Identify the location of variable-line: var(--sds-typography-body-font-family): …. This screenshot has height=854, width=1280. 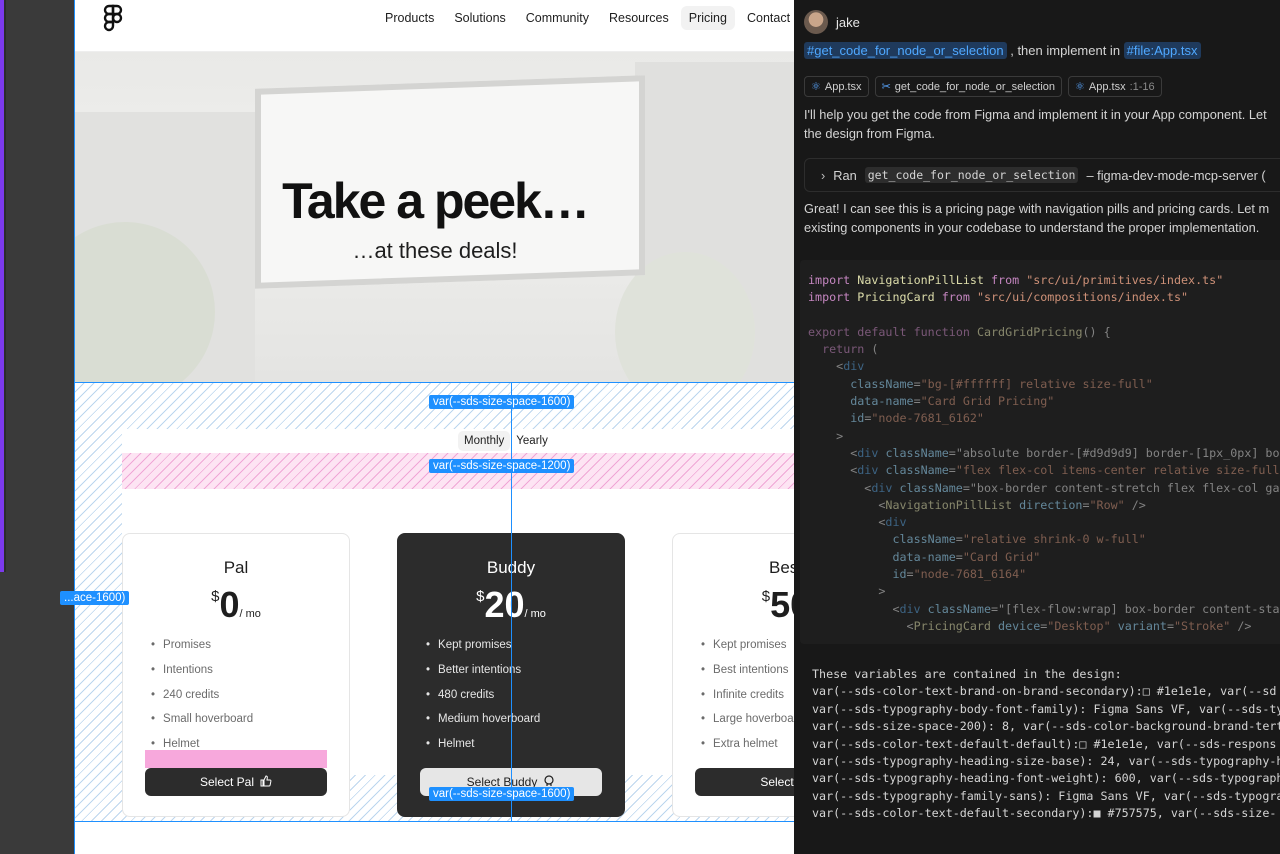
(1046, 708).